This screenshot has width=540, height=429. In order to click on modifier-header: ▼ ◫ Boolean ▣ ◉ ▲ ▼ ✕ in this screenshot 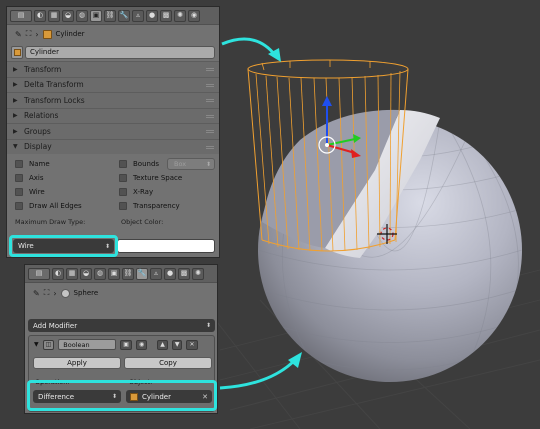, I will do `click(121, 344)`.